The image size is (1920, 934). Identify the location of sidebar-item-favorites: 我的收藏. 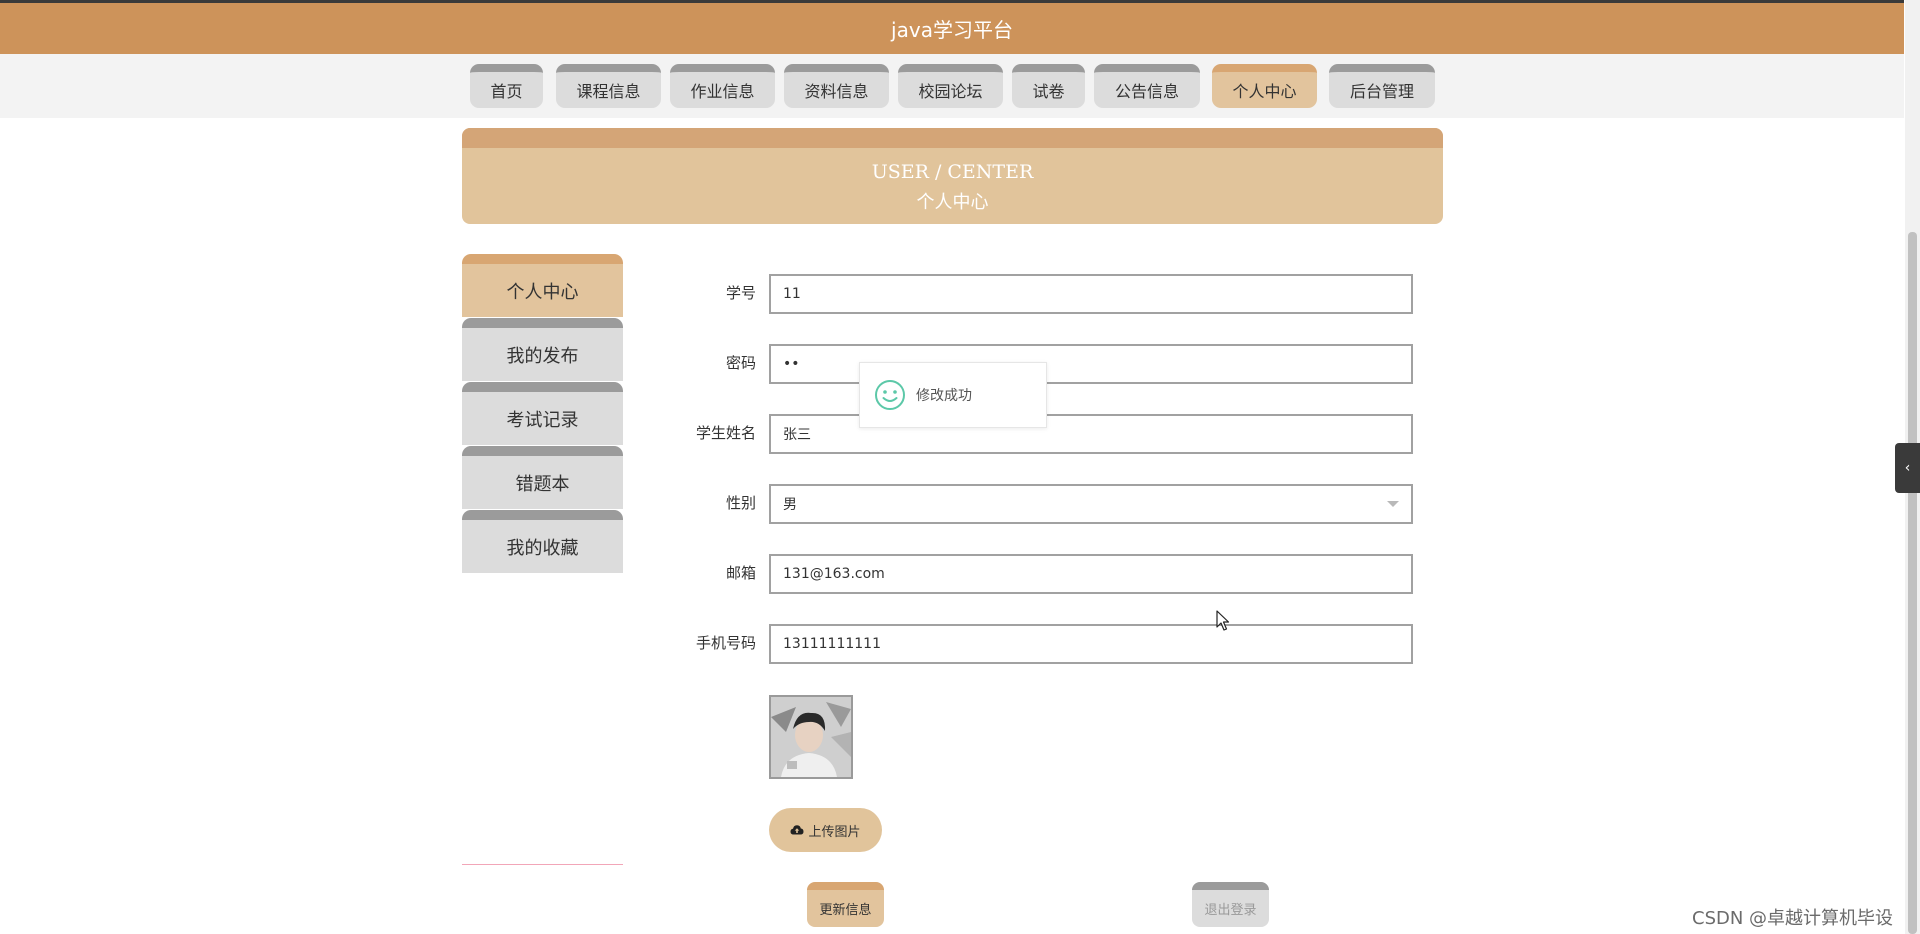
(542, 541).